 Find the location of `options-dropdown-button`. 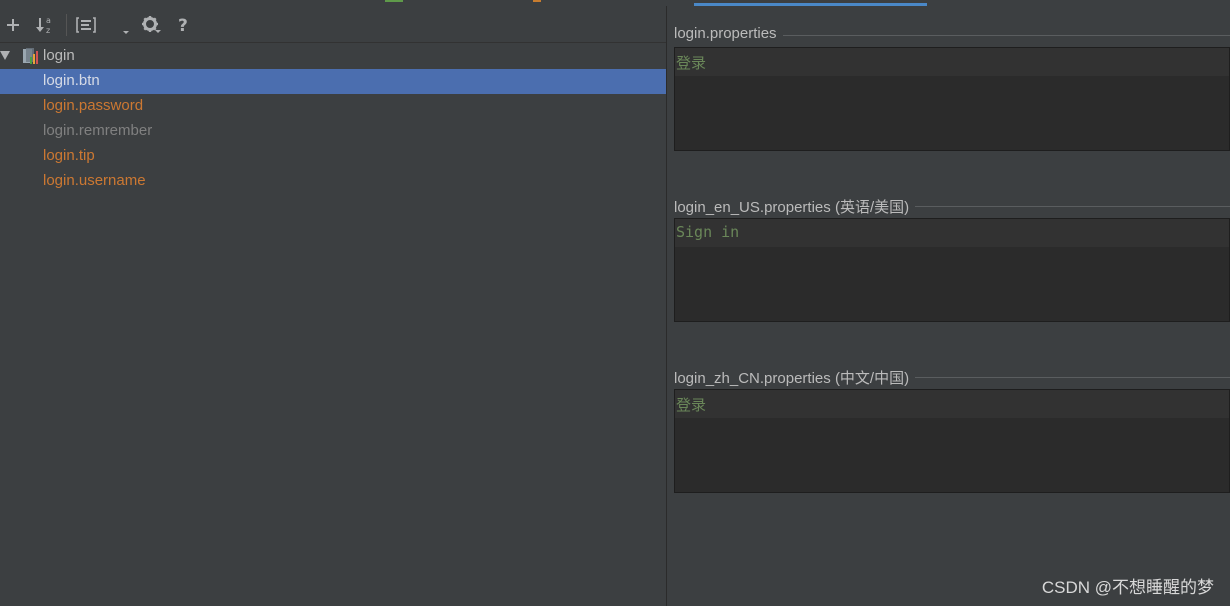

options-dropdown-button is located at coordinates (126, 25).